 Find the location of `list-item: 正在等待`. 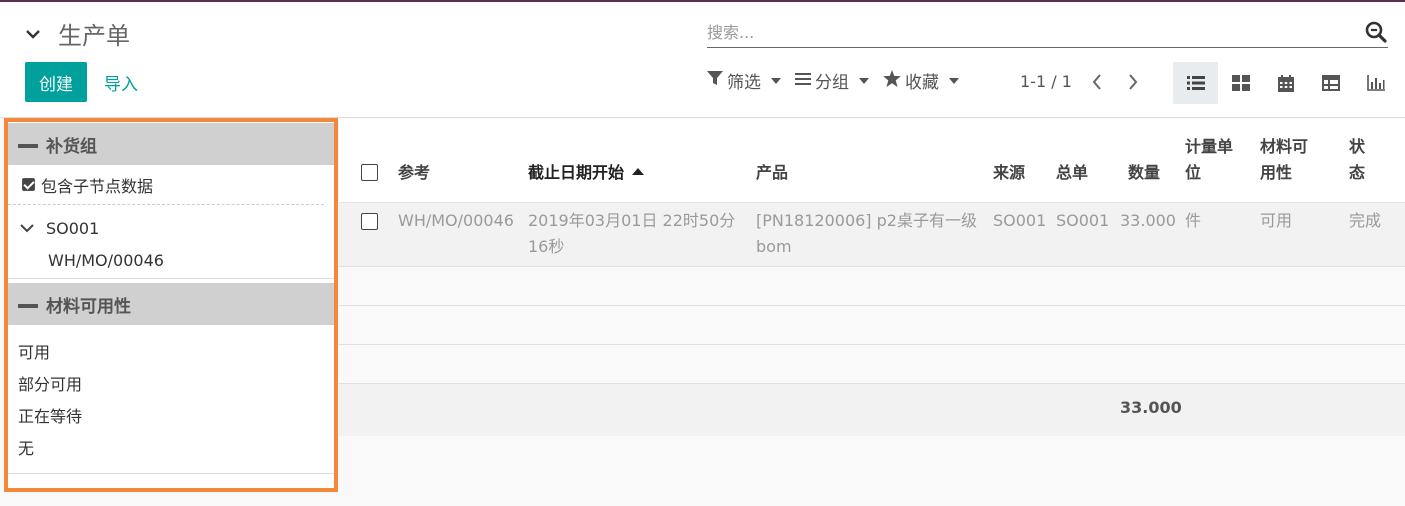

list-item: 正在等待 is located at coordinates (176, 415).